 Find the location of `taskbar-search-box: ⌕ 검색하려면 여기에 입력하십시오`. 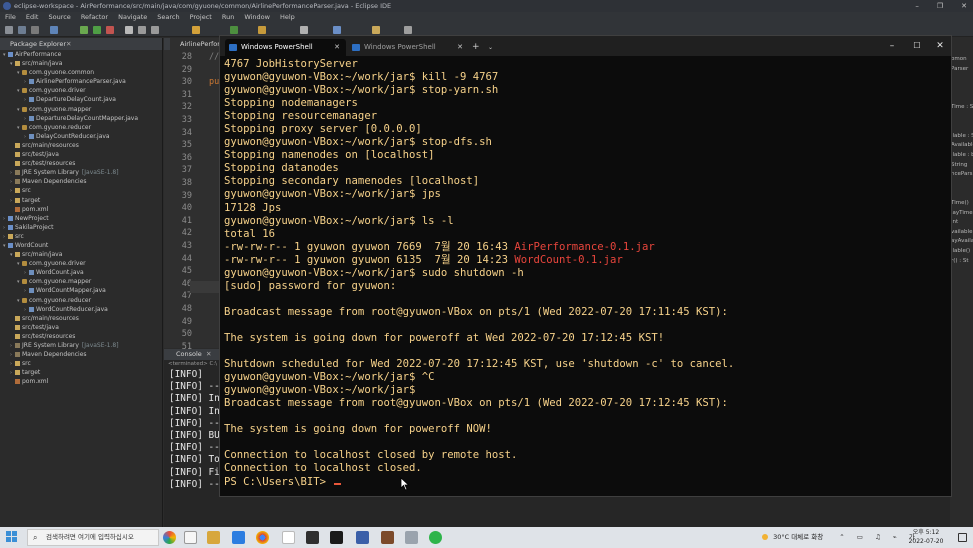

taskbar-search-box: ⌕ 검색하려면 여기에 입력하십시오 is located at coordinates (93, 537).